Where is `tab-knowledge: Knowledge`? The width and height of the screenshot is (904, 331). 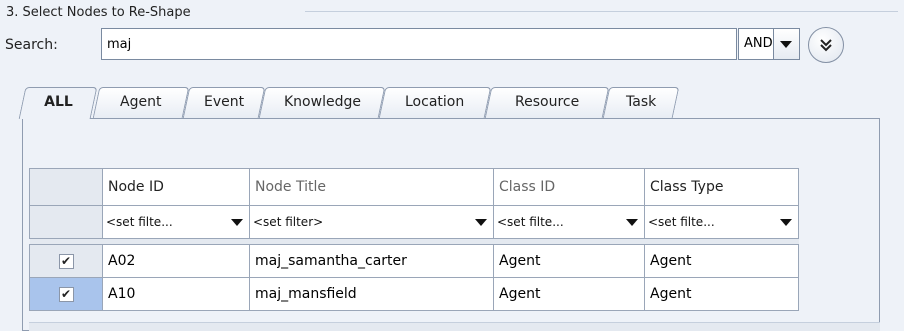
tab-knowledge: Knowledge is located at coordinates (322, 102).